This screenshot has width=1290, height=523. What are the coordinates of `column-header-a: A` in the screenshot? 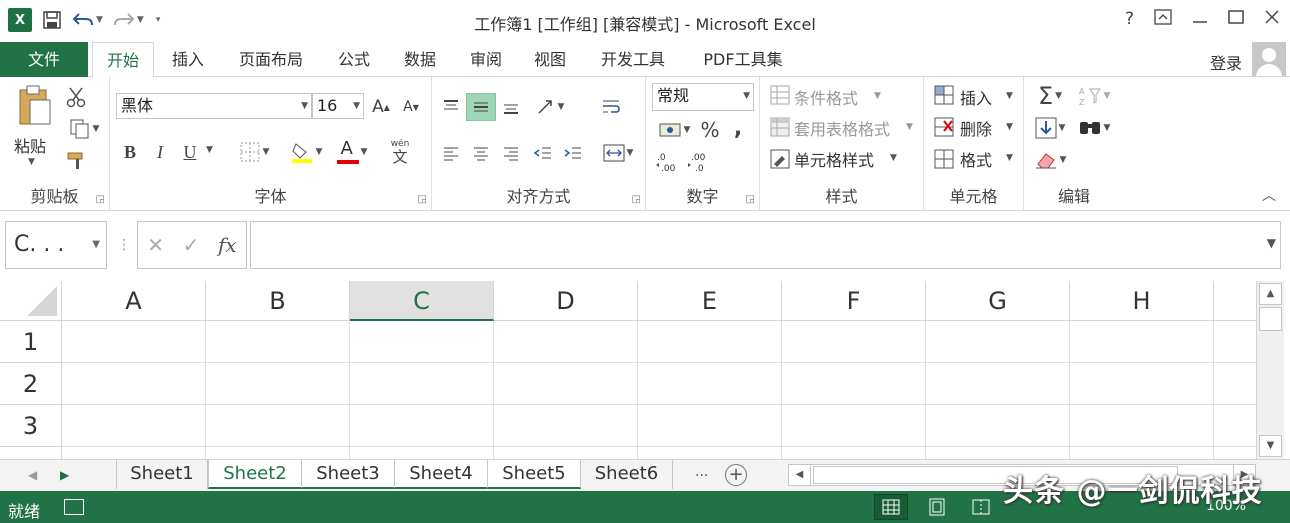 It's located at (134, 301).